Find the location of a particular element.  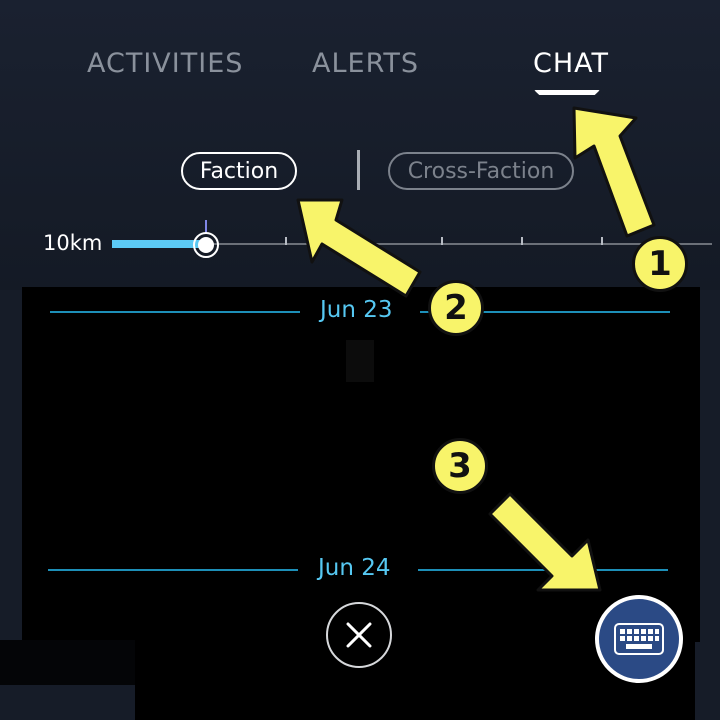

close-icon is located at coordinates (359, 635).